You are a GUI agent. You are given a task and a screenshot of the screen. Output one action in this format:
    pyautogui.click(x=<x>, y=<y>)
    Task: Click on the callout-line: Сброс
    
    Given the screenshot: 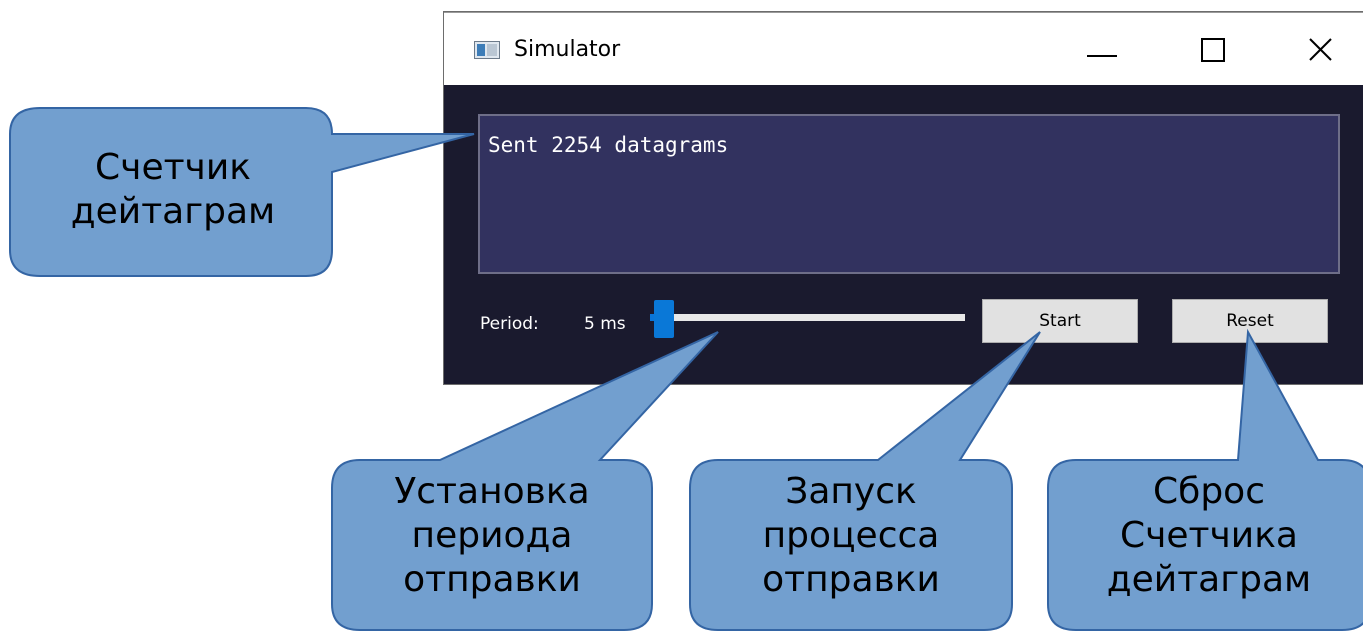 What is the action you would take?
    pyautogui.click(x=1208, y=491)
    